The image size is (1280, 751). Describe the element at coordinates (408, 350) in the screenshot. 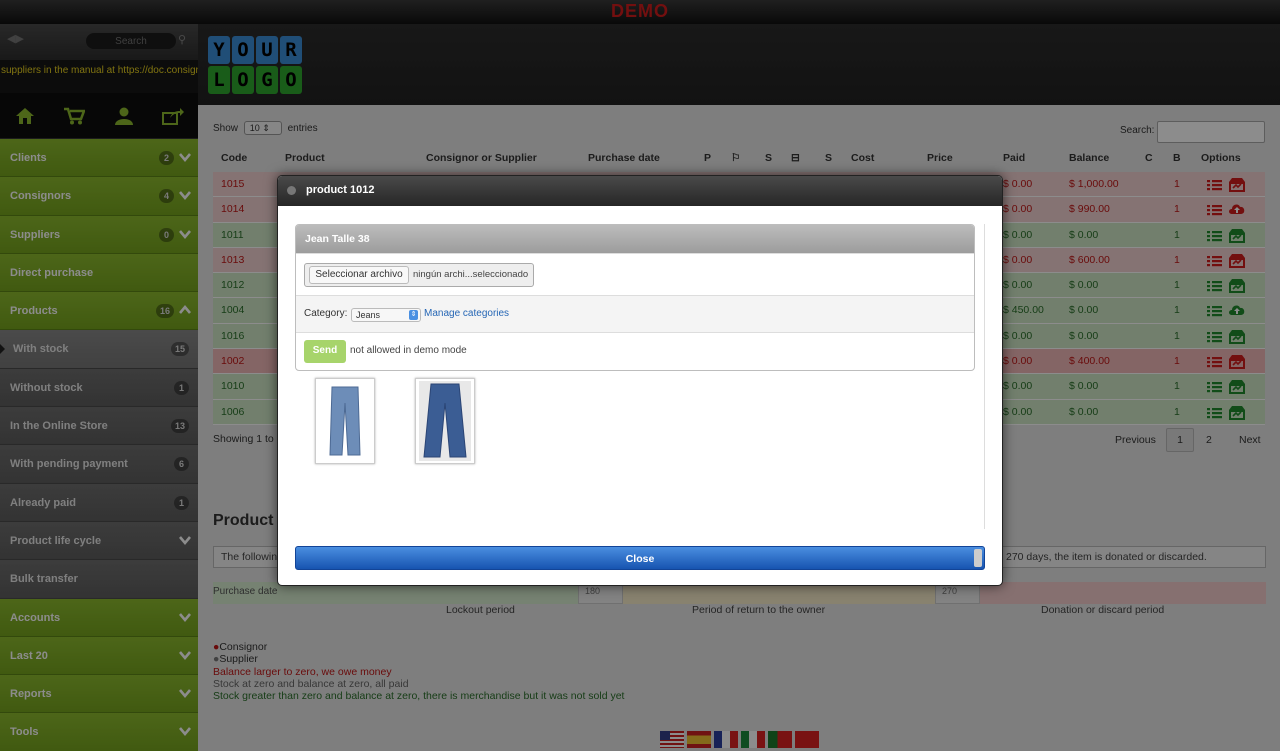

I see `demo-note: not allowed in demo mode` at that location.